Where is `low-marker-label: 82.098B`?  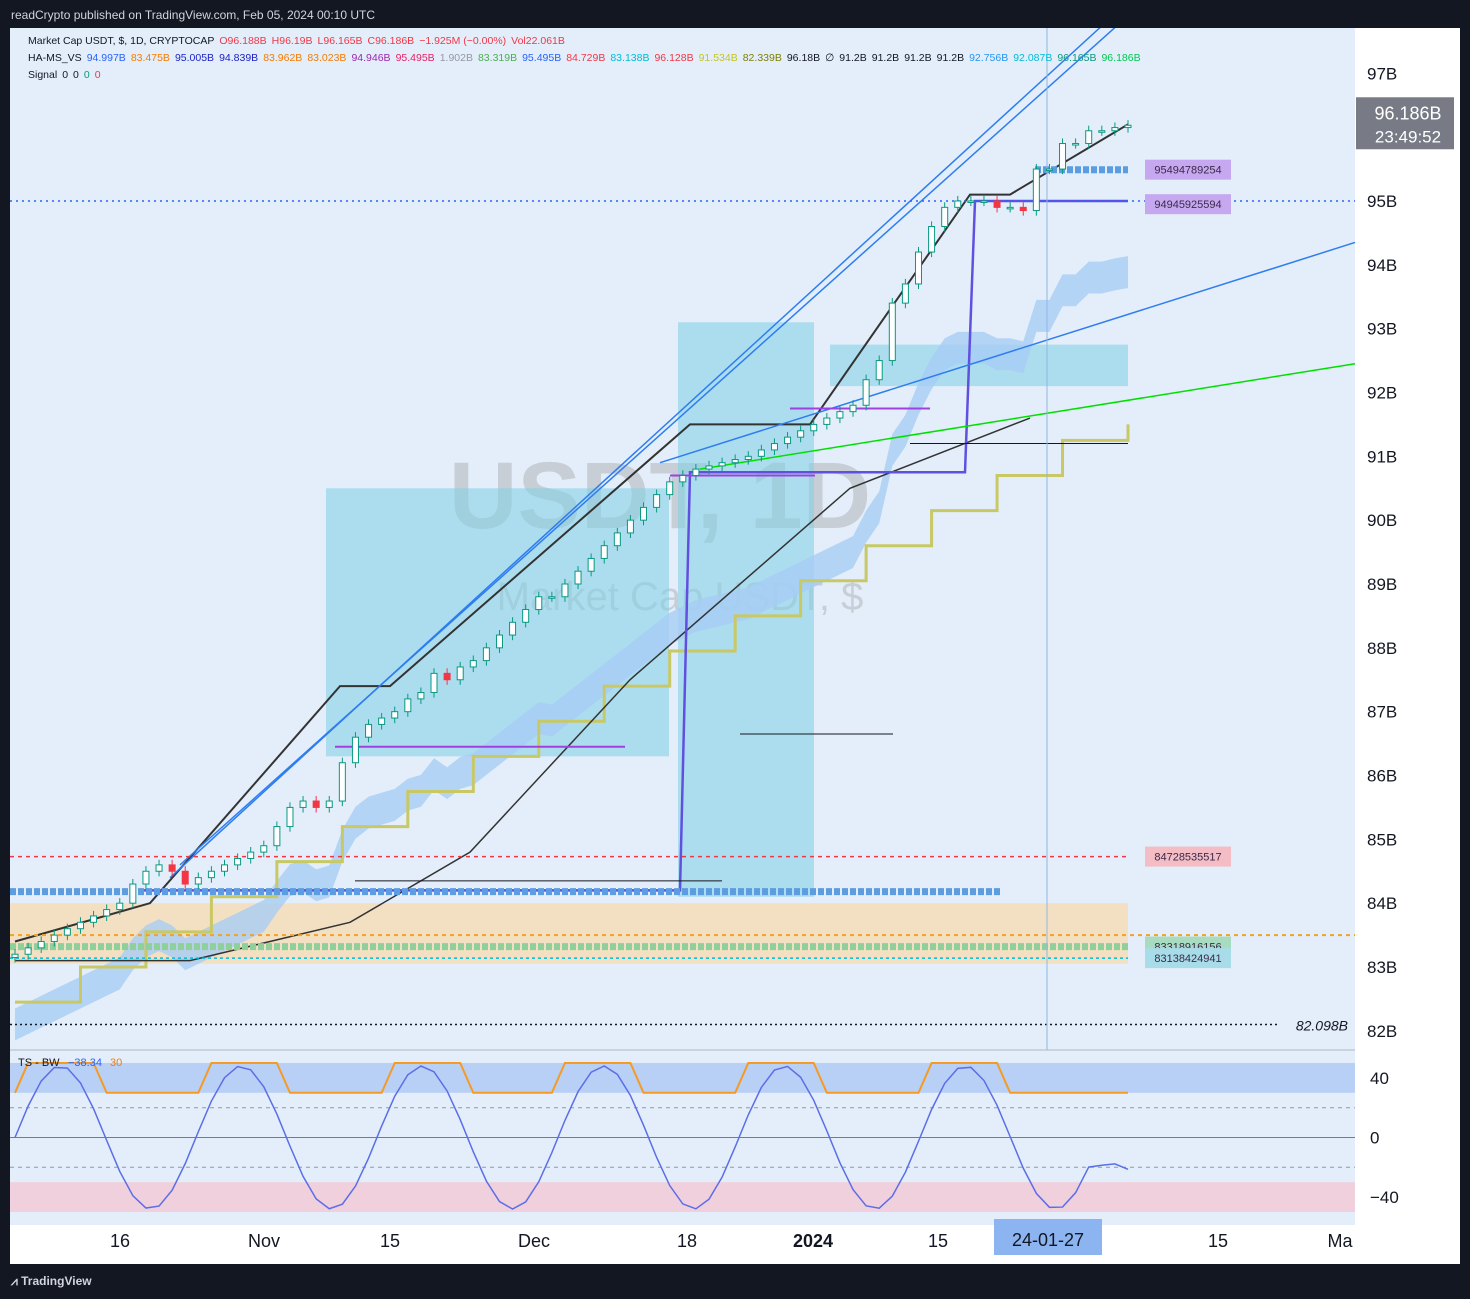
low-marker-label: 82.098B is located at coordinates (1322, 1025).